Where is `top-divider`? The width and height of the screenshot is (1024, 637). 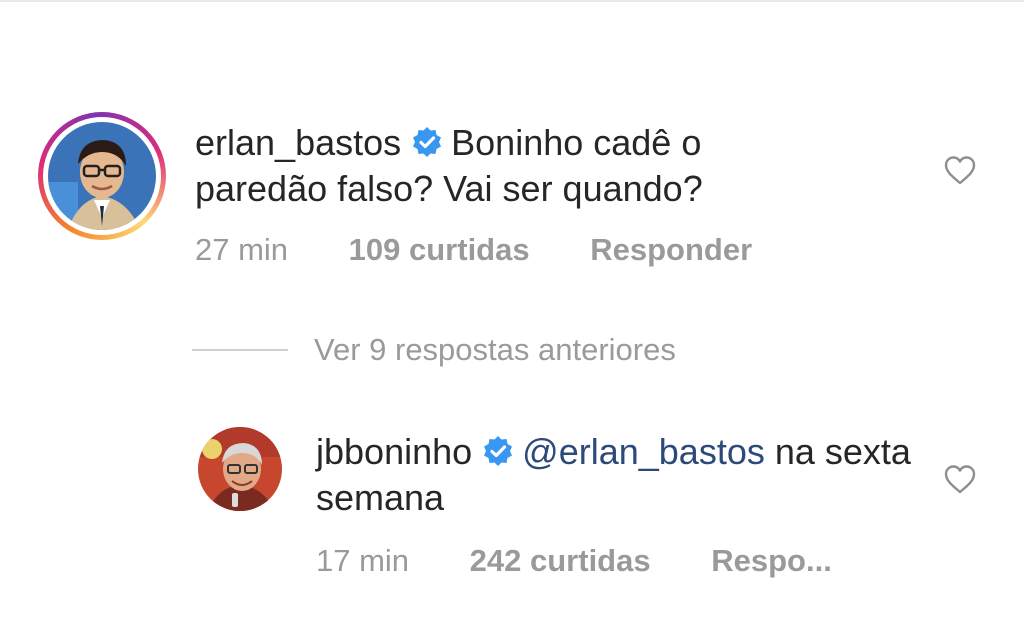
top-divider is located at coordinates (512, 1).